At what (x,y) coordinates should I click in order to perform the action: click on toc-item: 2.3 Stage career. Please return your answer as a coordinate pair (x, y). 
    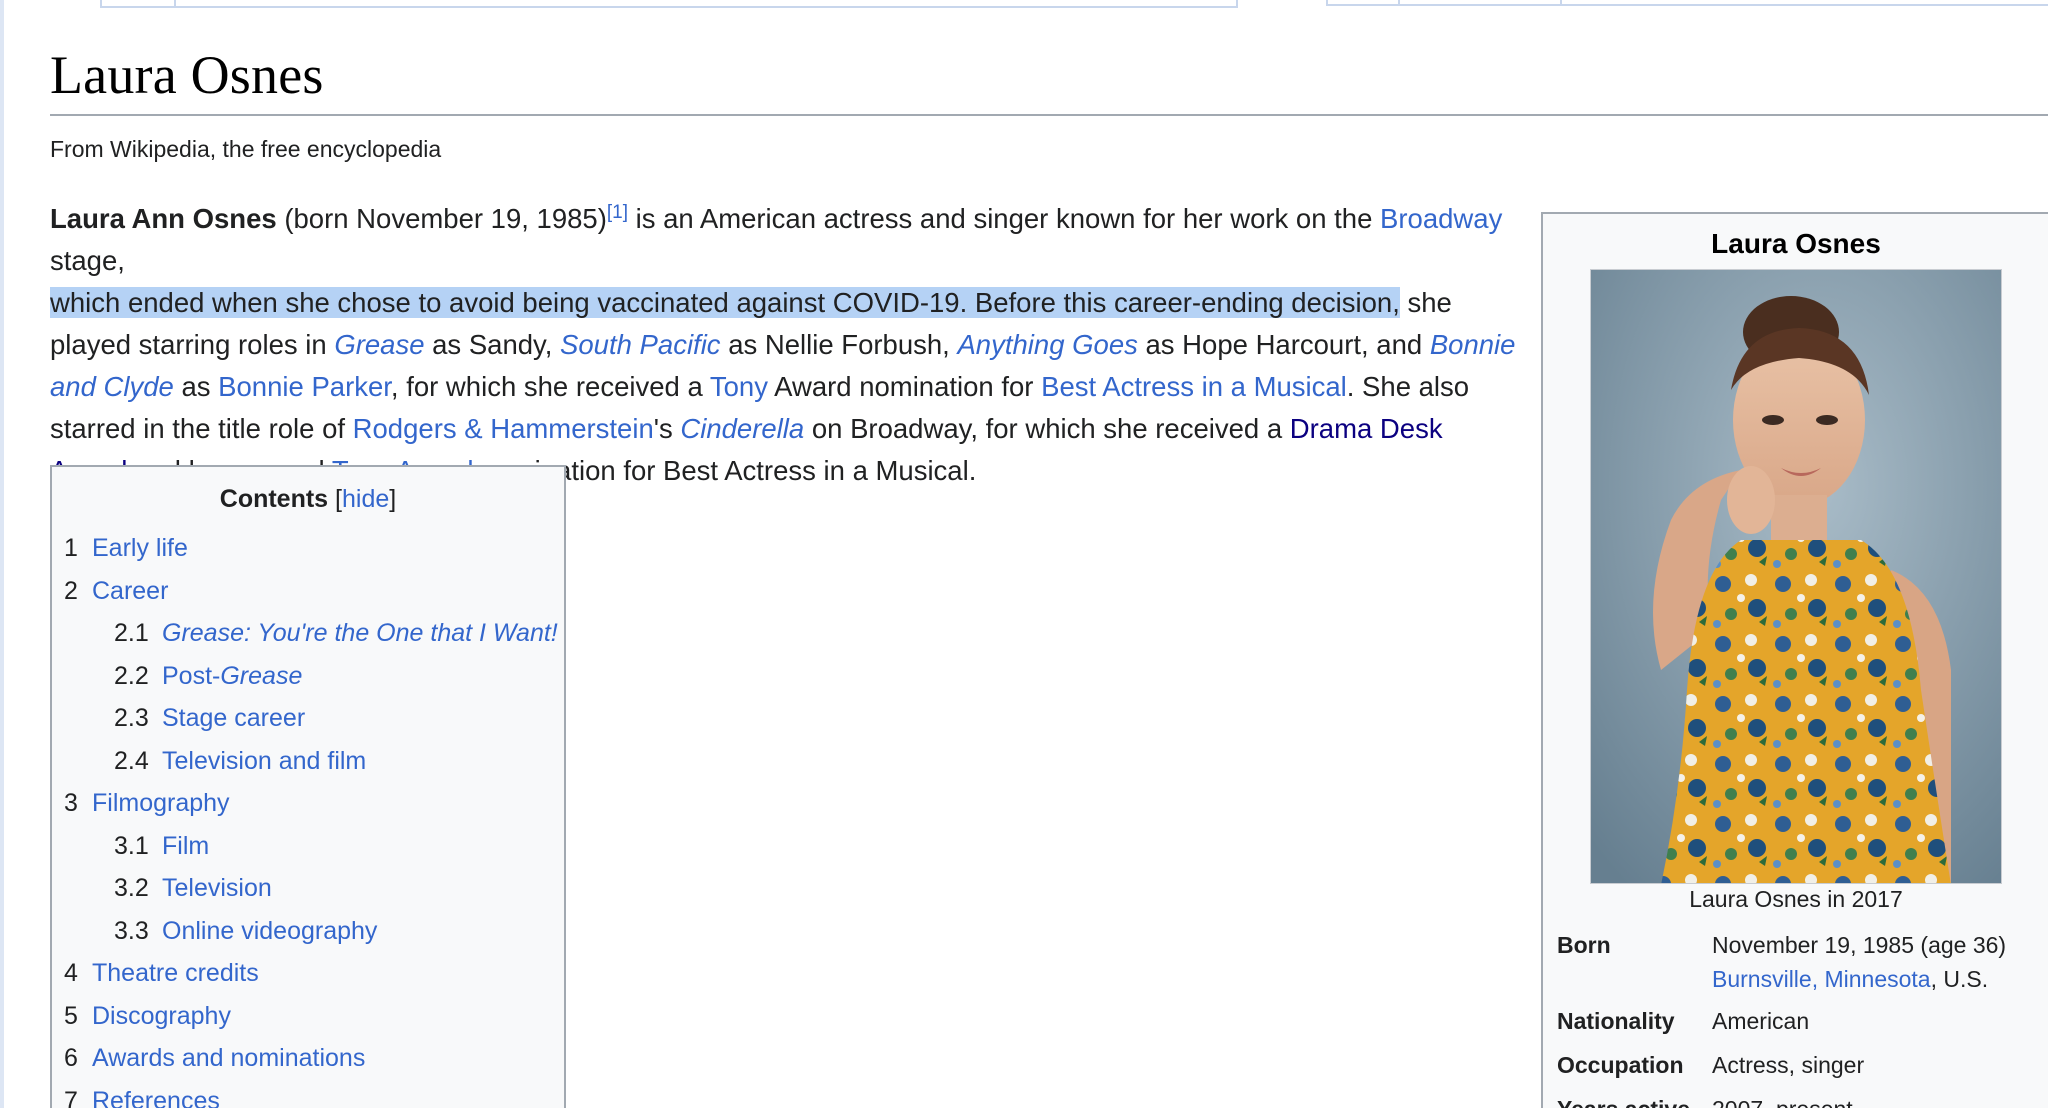
    Looking at the image, I should click on (311, 718).